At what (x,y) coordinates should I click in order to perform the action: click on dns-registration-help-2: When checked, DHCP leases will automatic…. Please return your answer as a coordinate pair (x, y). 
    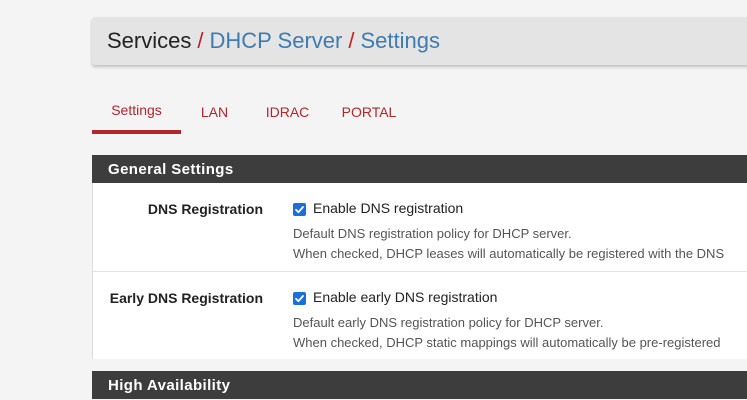
    Looking at the image, I should click on (509, 253).